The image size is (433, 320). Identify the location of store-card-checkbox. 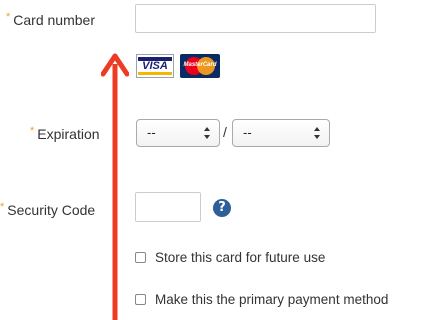
(140, 257).